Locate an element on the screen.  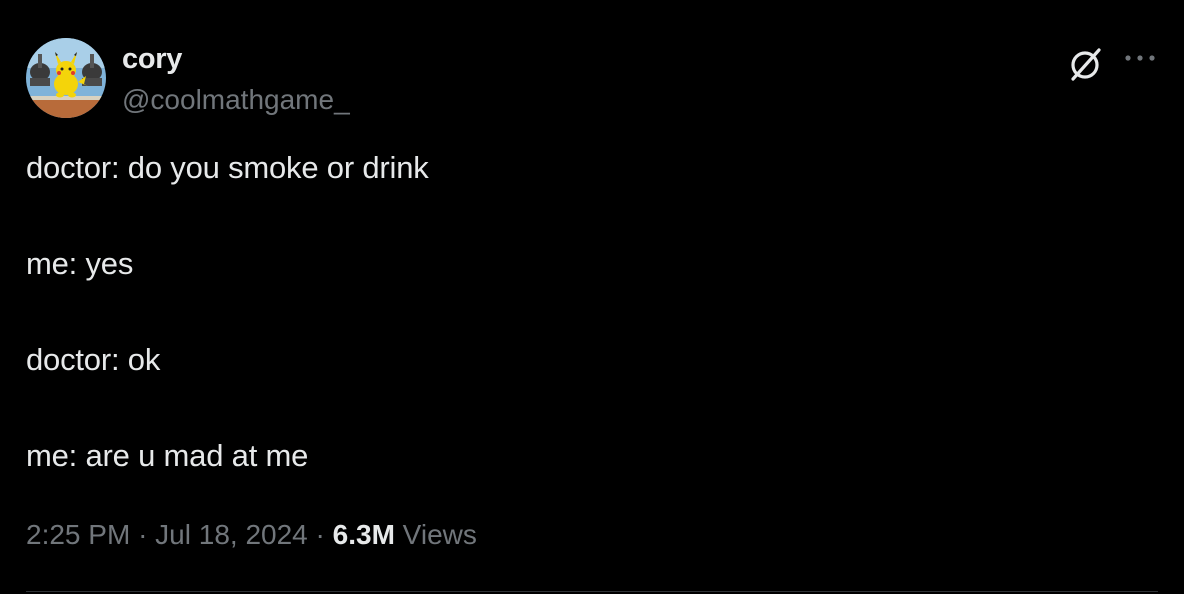
tweet-line: doctor: do you smoke or drink is located at coordinates (227, 167).